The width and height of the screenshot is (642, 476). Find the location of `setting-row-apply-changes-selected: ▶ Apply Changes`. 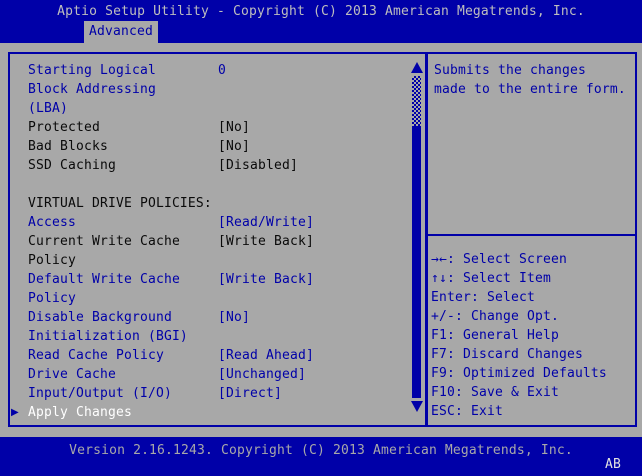

setting-row-apply-changes-selected: ▶ Apply Changes is located at coordinates (210, 412).